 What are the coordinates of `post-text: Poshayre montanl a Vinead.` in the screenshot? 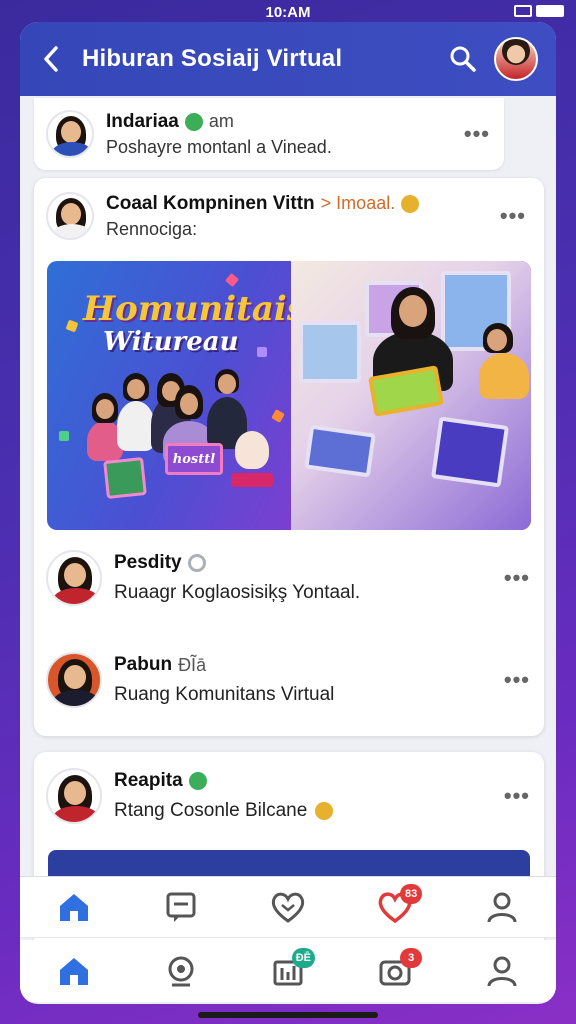 It's located at (219, 146).